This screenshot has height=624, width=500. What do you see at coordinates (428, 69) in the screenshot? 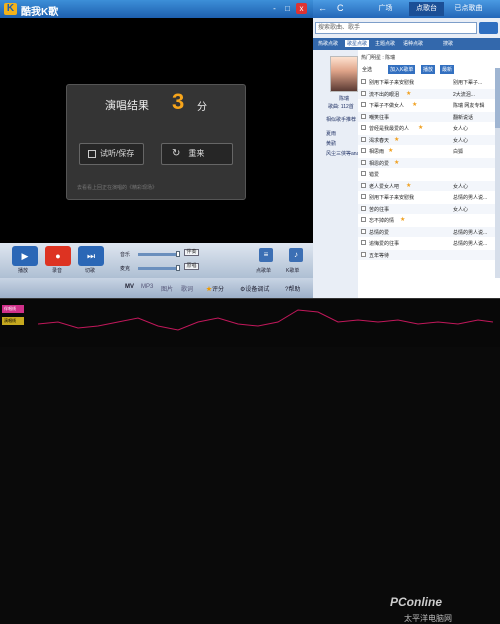
I see `play-list-button: 播放` at bounding box center [428, 69].